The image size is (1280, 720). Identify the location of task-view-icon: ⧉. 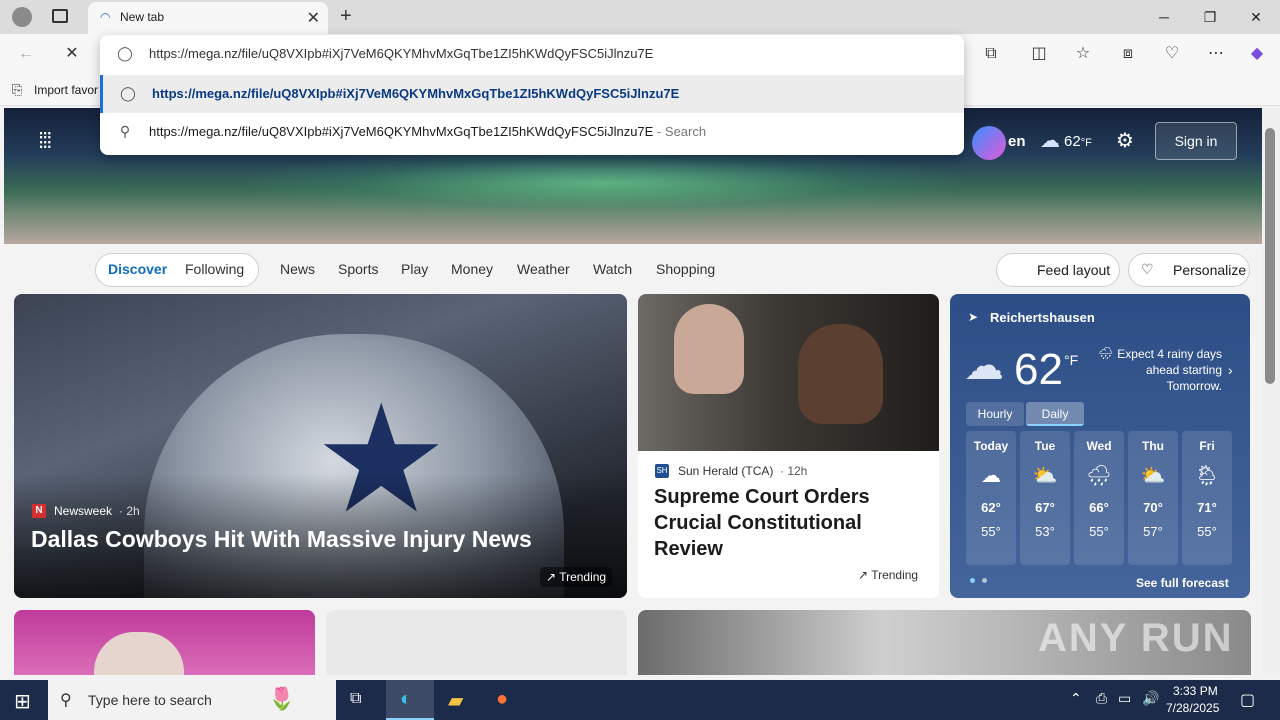
(355, 699).